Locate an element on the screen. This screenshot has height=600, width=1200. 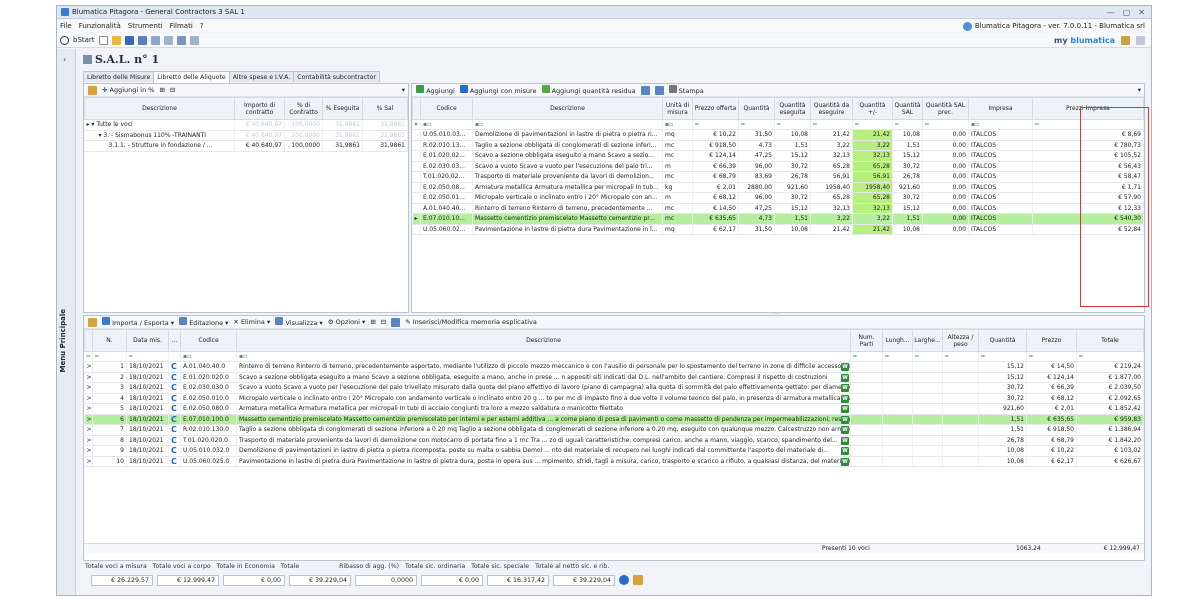
col-perc-contratto: % di Contratto is located at coordinates (303, 108).